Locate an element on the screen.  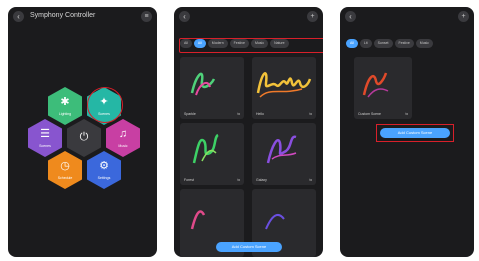
scene-card: Hello ⇆ is located at coordinates (284, 88).